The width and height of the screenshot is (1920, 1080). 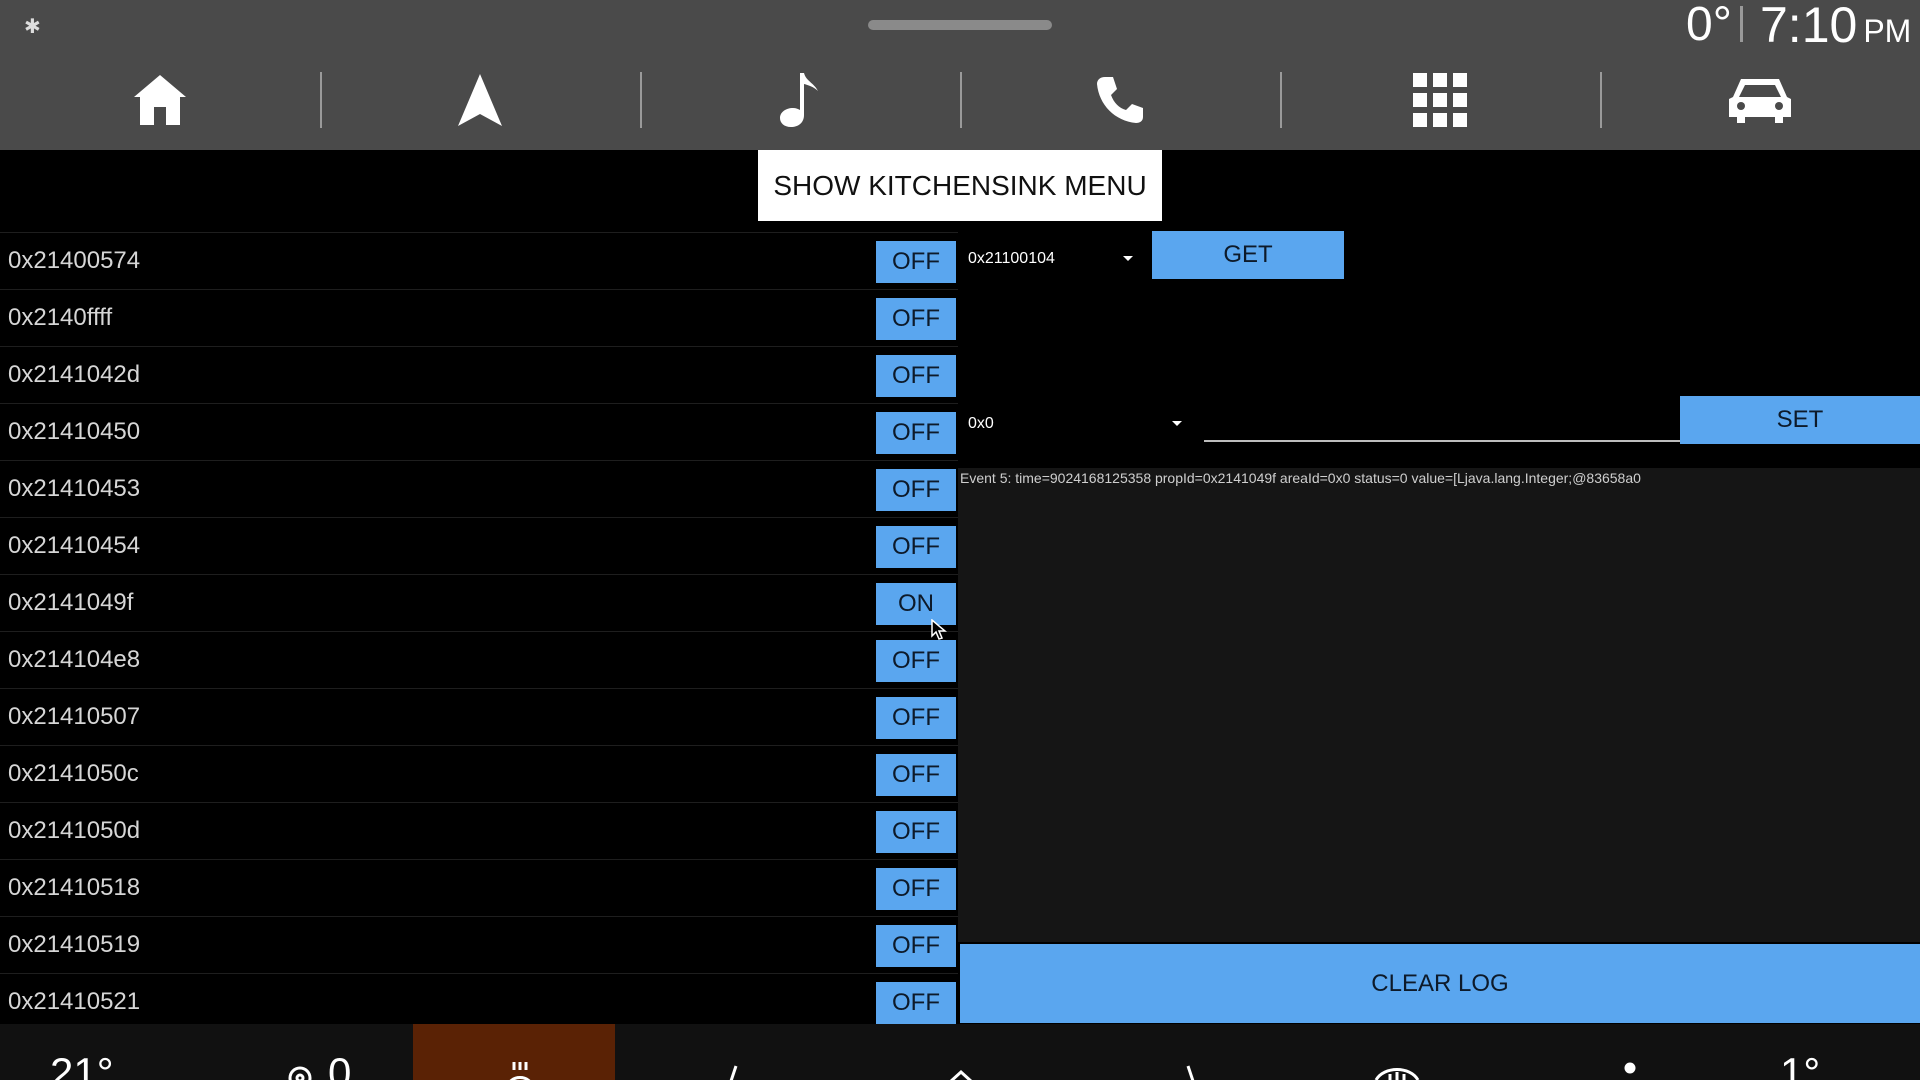 What do you see at coordinates (1076, 425) in the screenshot?
I see `area-select: 0x0` at bounding box center [1076, 425].